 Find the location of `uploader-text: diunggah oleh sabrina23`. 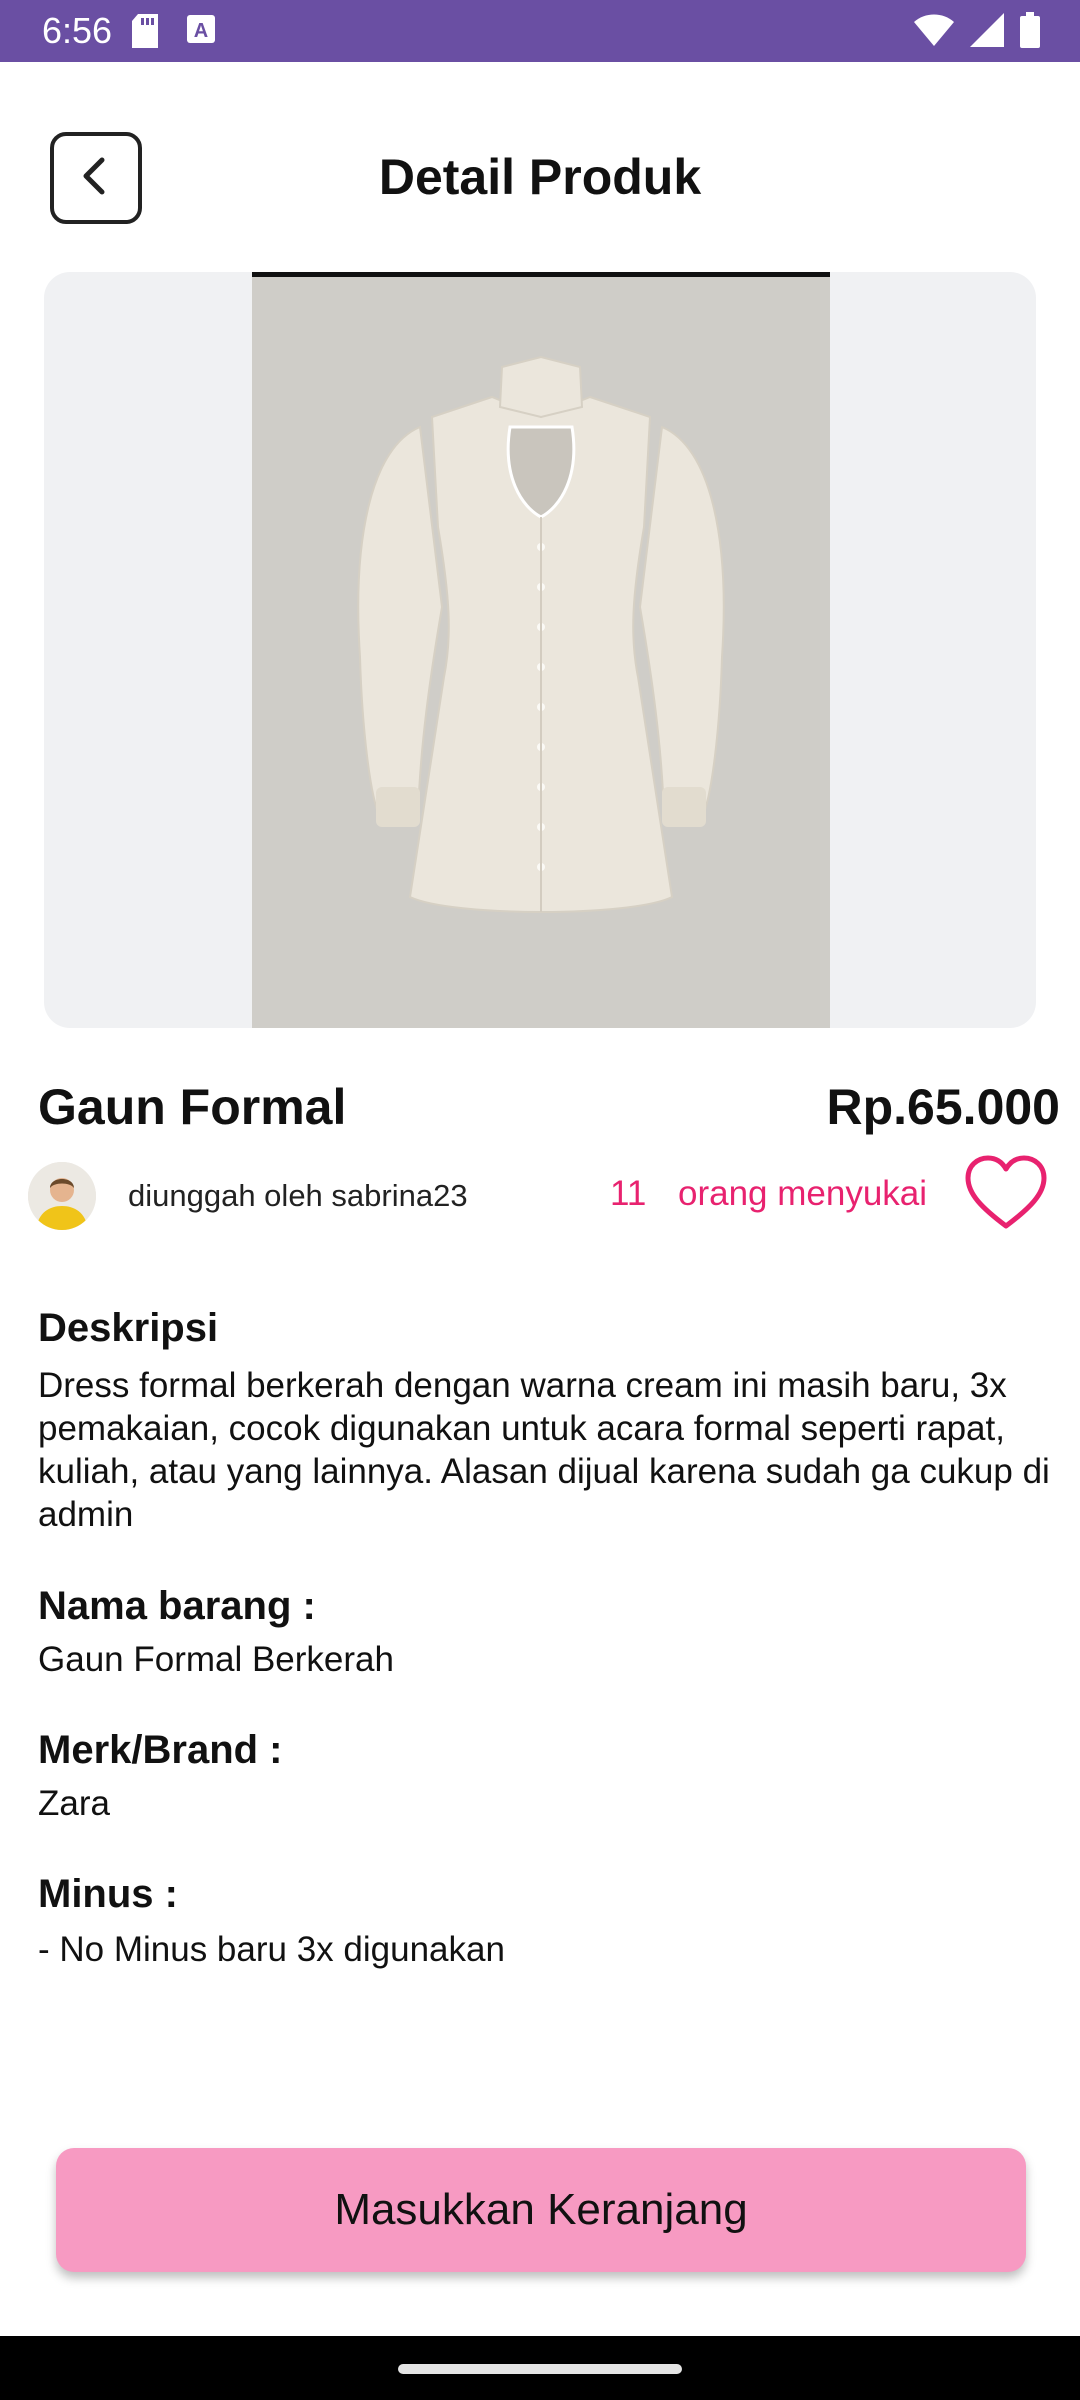

uploader-text: diunggah oleh sabrina23 is located at coordinates (298, 1196).